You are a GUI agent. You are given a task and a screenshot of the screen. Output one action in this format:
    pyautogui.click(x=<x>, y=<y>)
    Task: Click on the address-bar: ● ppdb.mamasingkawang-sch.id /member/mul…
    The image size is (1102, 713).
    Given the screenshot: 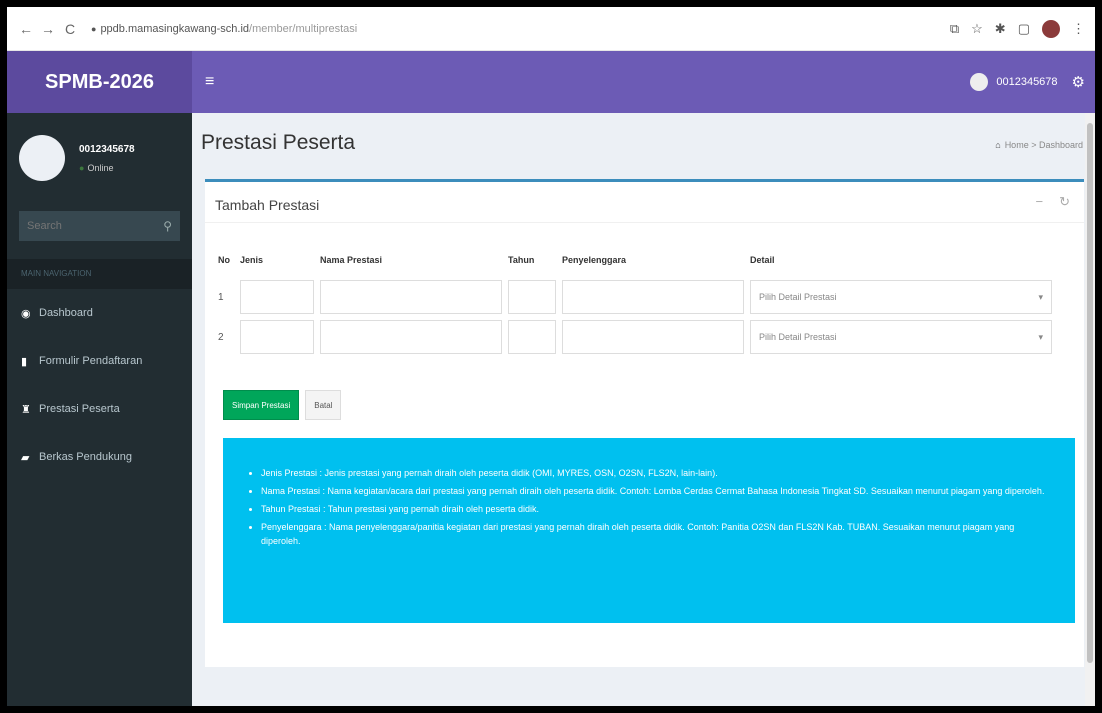 What is the action you would take?
    pyautogui.click(x=224, y=29)
    